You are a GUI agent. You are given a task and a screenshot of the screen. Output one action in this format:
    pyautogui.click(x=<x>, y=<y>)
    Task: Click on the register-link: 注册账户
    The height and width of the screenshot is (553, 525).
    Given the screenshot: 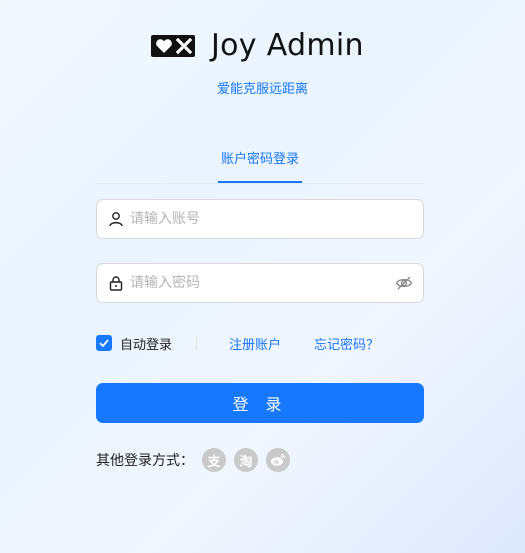 What is the action you would take?
    pyautogui.click(x=255, y=343)
    